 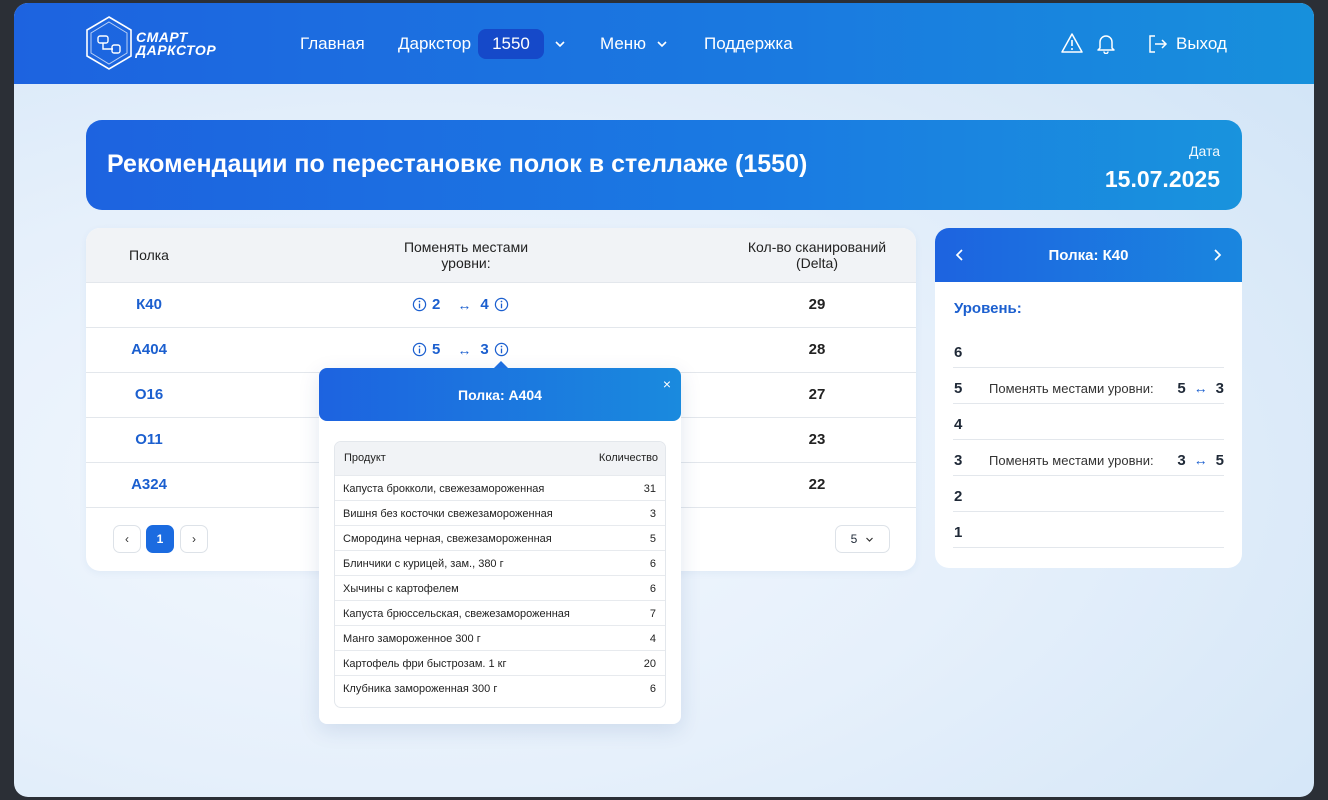 What do you see at coordinates (817, 394) in the screenshot?
I see `scan-delta: 27` at bounding box center [817, 394].